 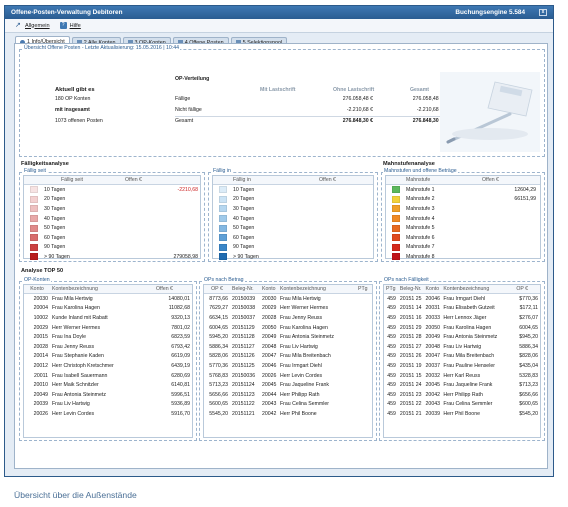 I want to click on ops-betrag-row: 6004,65 20151129 20050 Frau Karolina Hagen, so click(x=288, y=328).